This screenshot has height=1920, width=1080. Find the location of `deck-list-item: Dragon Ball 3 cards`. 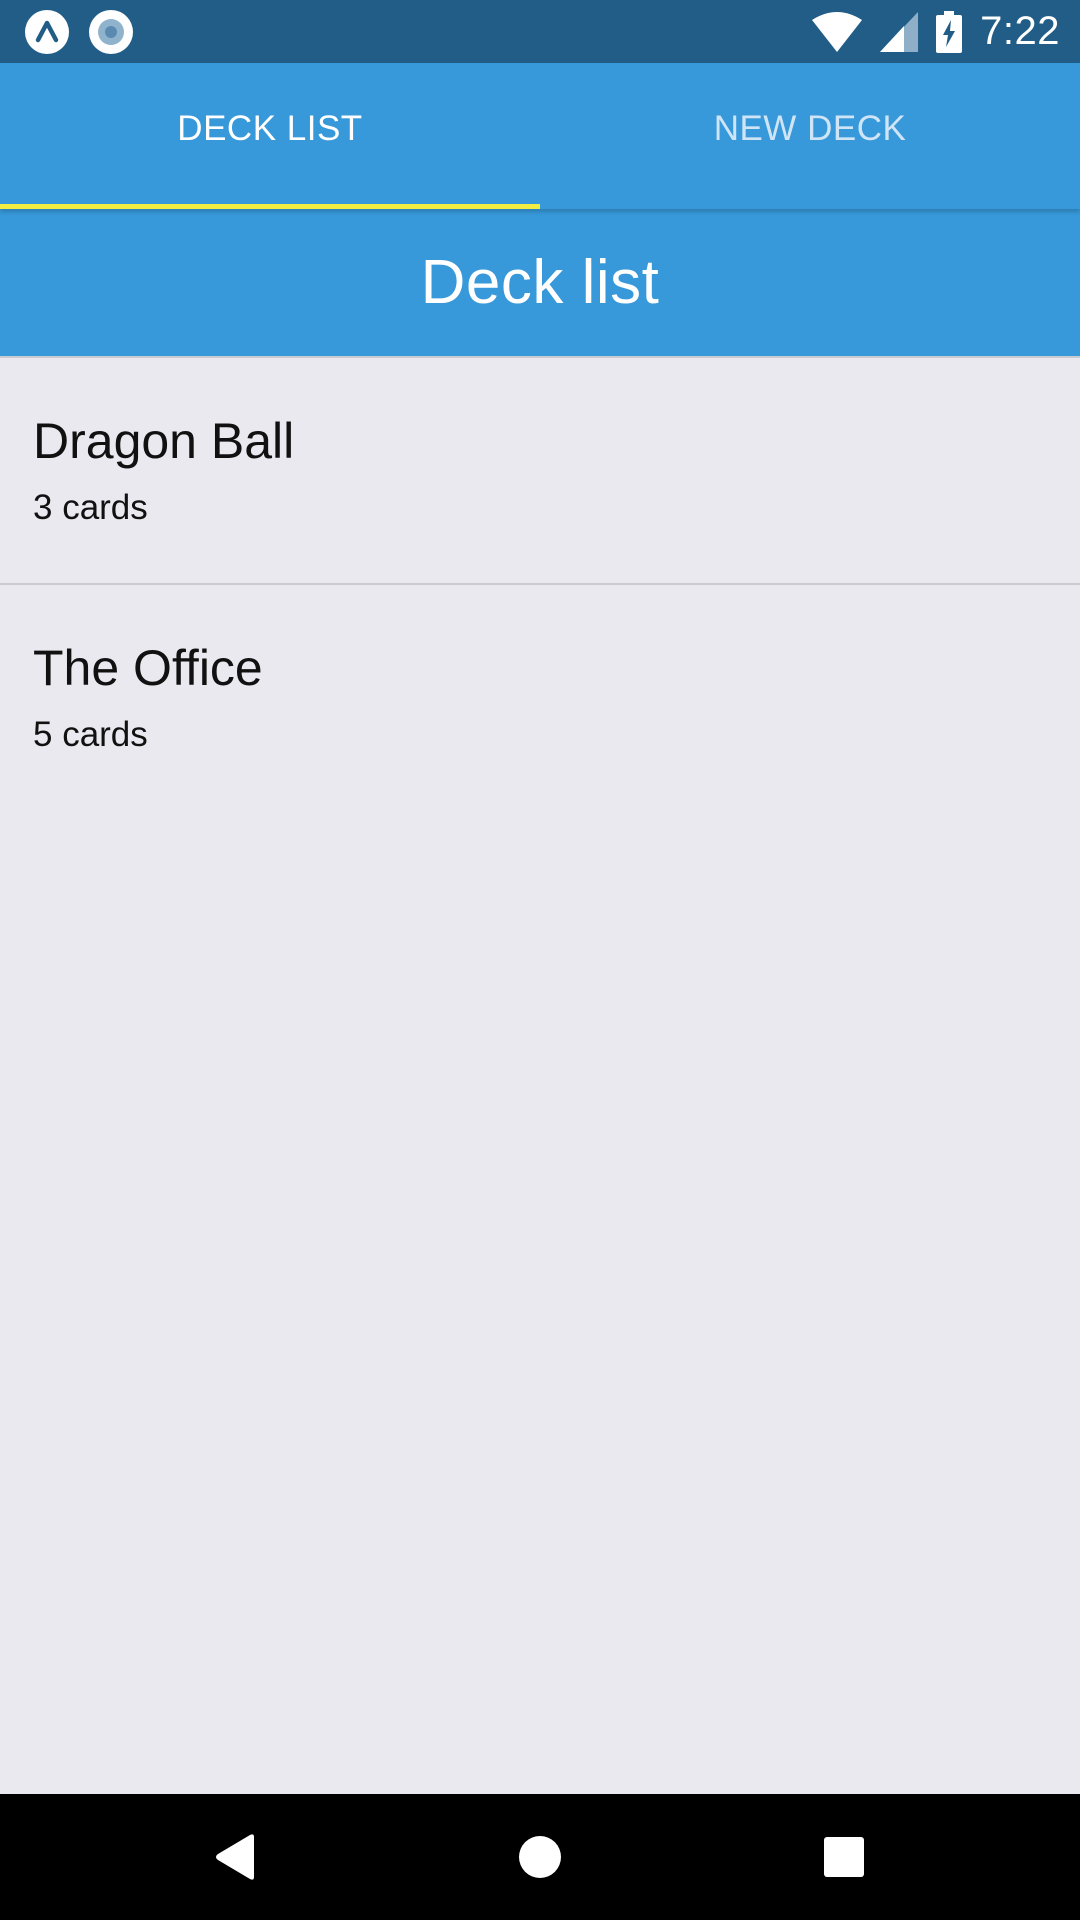

deck-list-item: Dragon Ball 3 cards is located at coordinates (540, 471).